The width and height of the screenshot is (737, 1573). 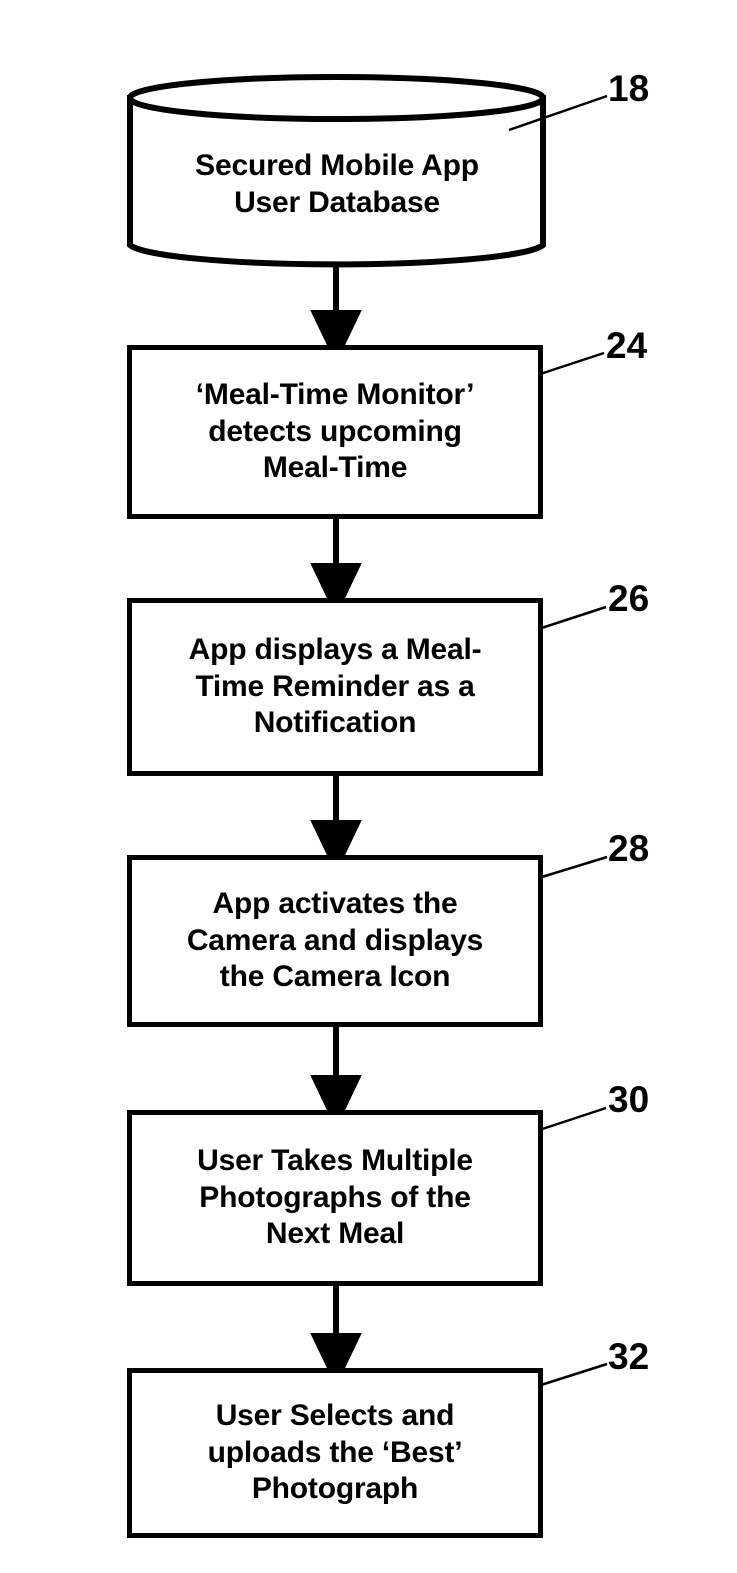 What do you see at coordinates (629, 598) in the screenshot?
I see `reference-numeral-26: 26` at bounding box center [629, 598].